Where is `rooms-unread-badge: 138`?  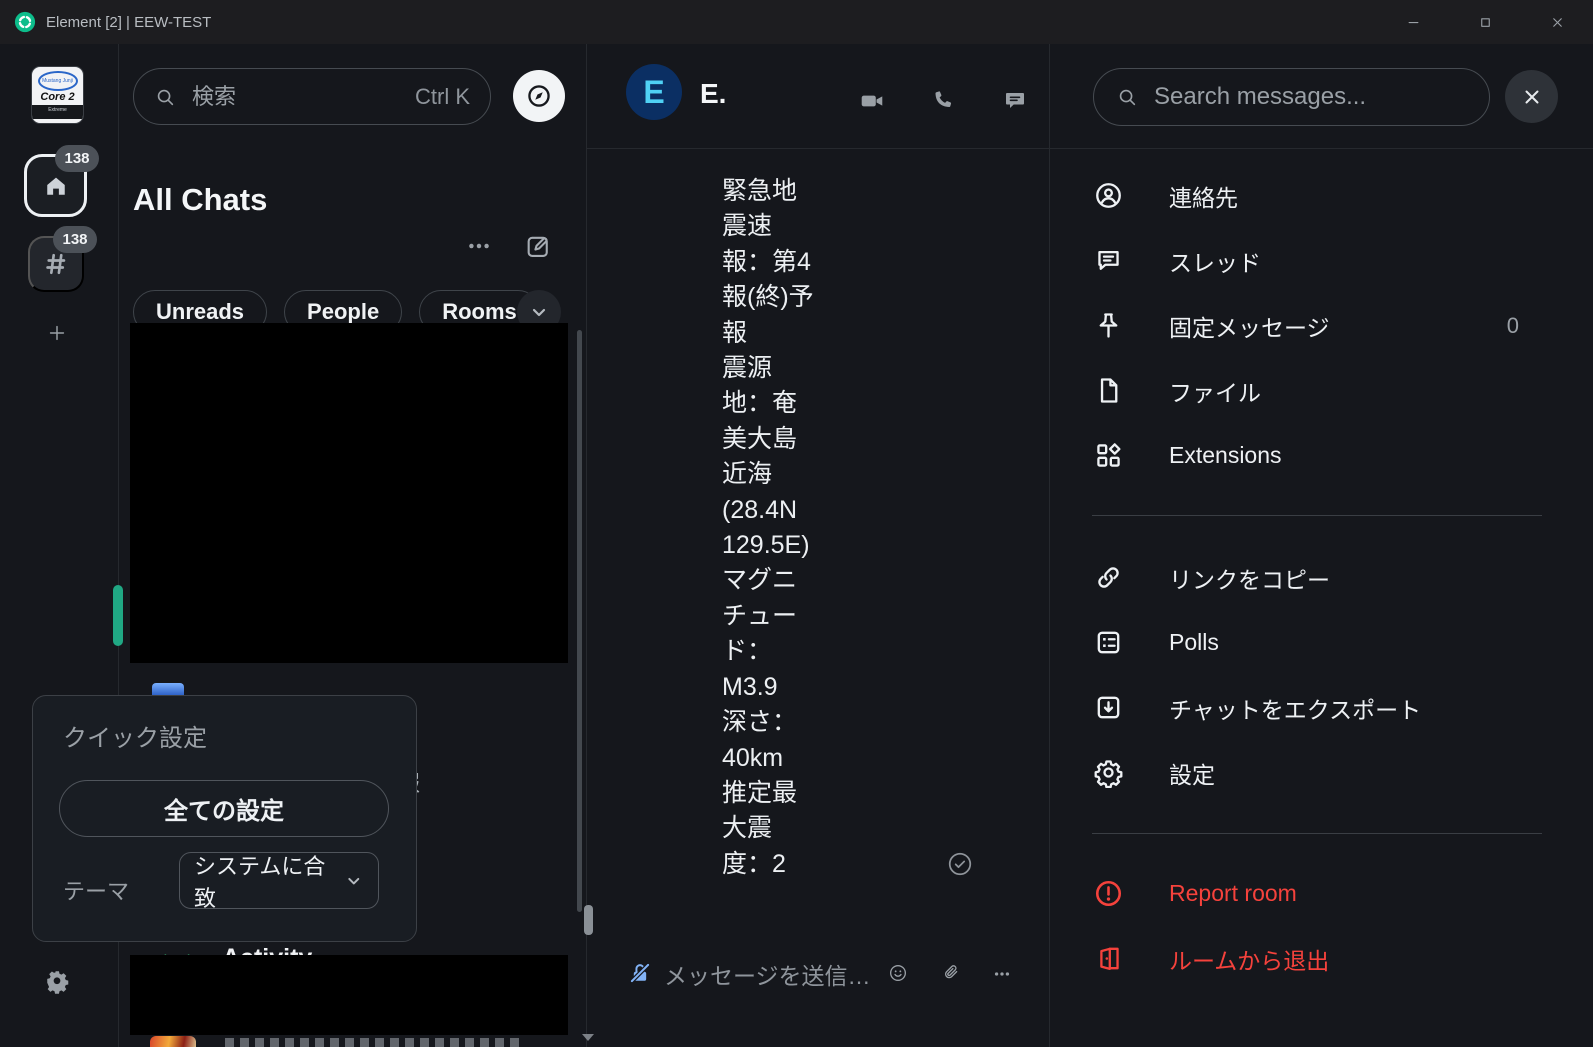 rooms-unread-badge: 138 is located at coordinates (75, 239).